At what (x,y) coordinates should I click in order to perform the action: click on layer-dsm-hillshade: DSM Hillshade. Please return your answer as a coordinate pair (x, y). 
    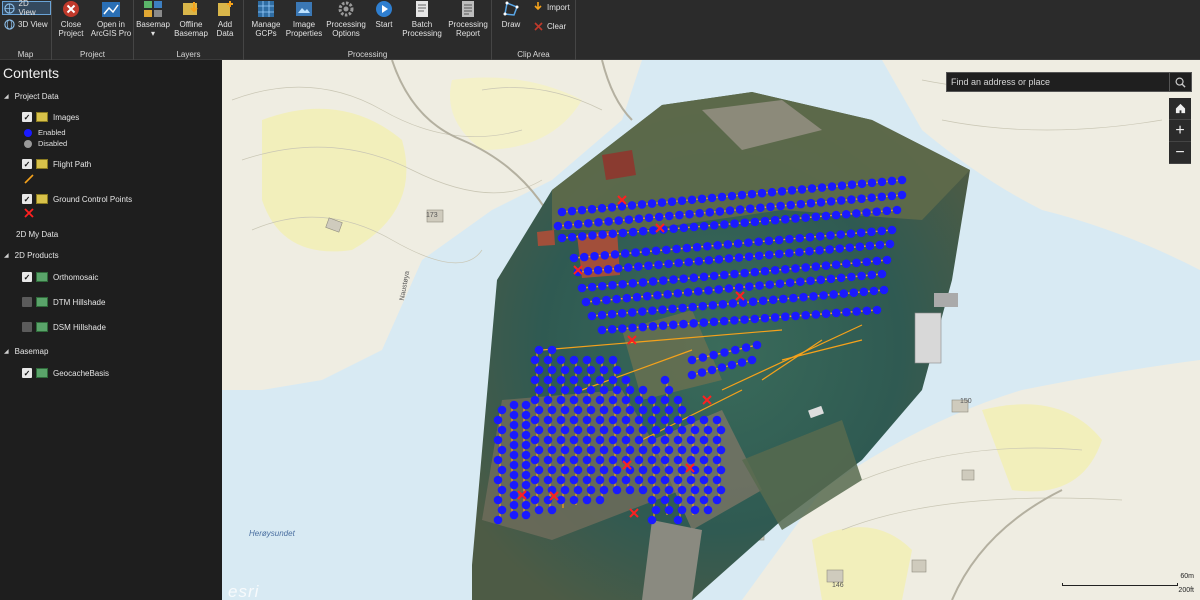
    Looking at the image, I should click on (64, 327).